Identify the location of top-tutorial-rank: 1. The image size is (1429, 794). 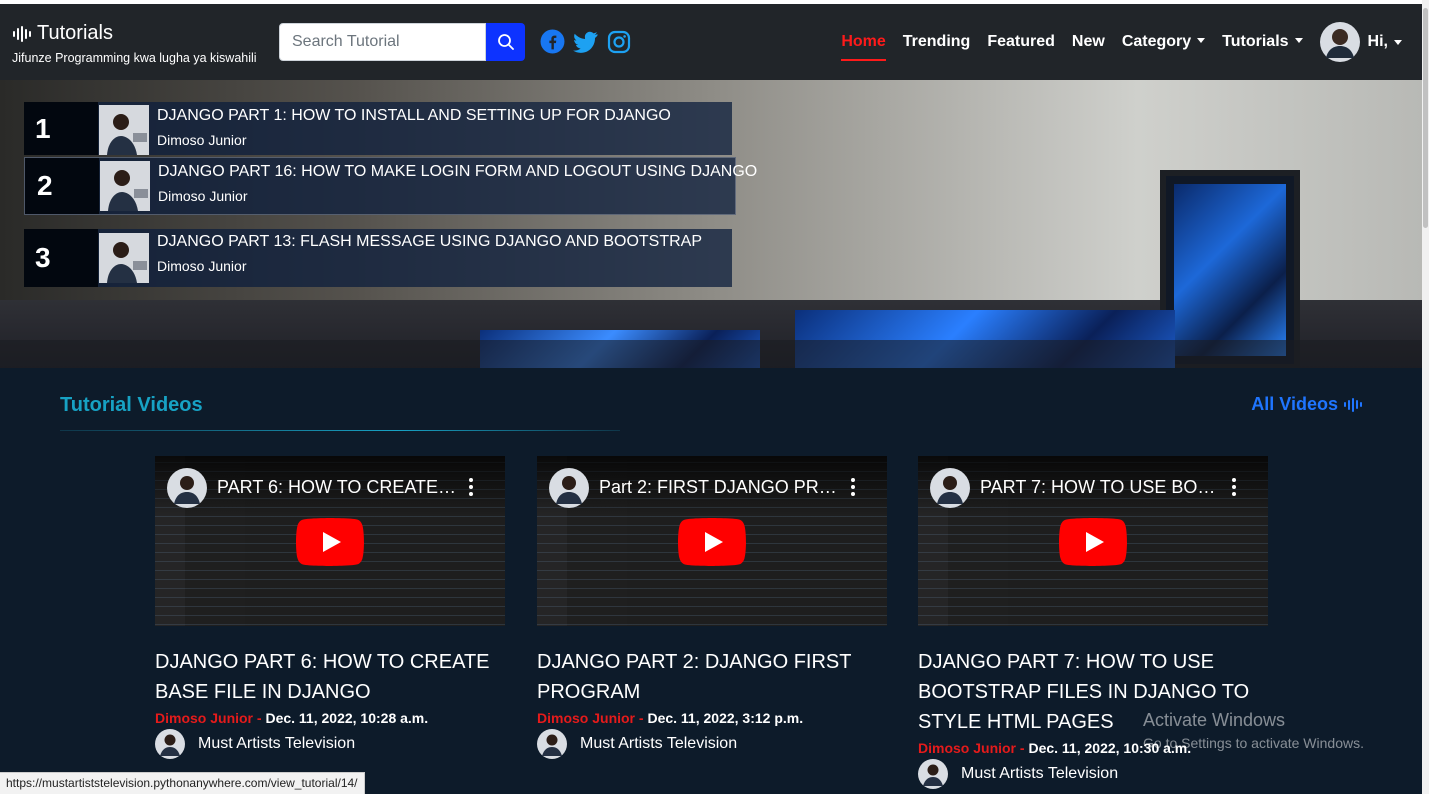
(61, 128).